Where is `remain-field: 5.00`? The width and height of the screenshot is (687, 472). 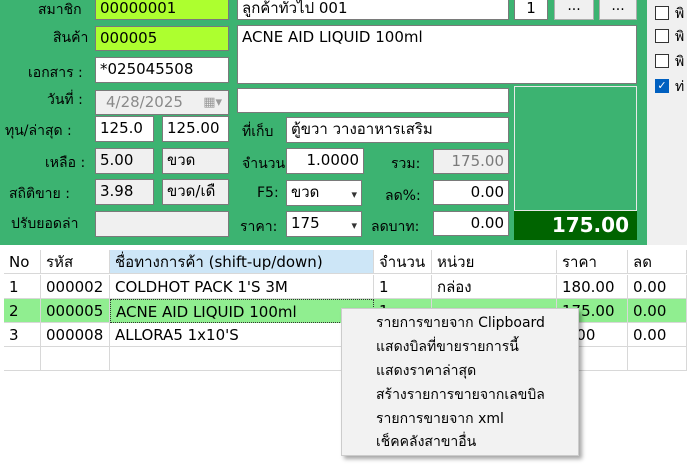
remain-field: 5.00 is located at coordinates (124, 161).